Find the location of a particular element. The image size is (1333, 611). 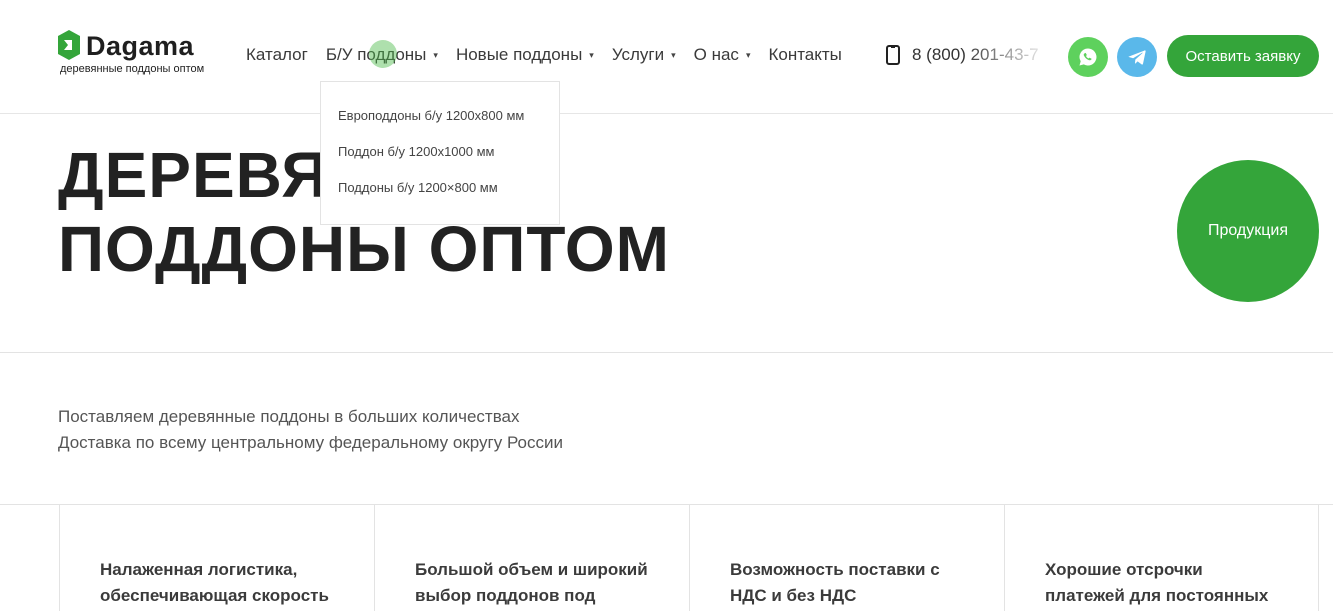

logo: Dagama деревянные поддоны оптом is located at coordinates (138, 53).